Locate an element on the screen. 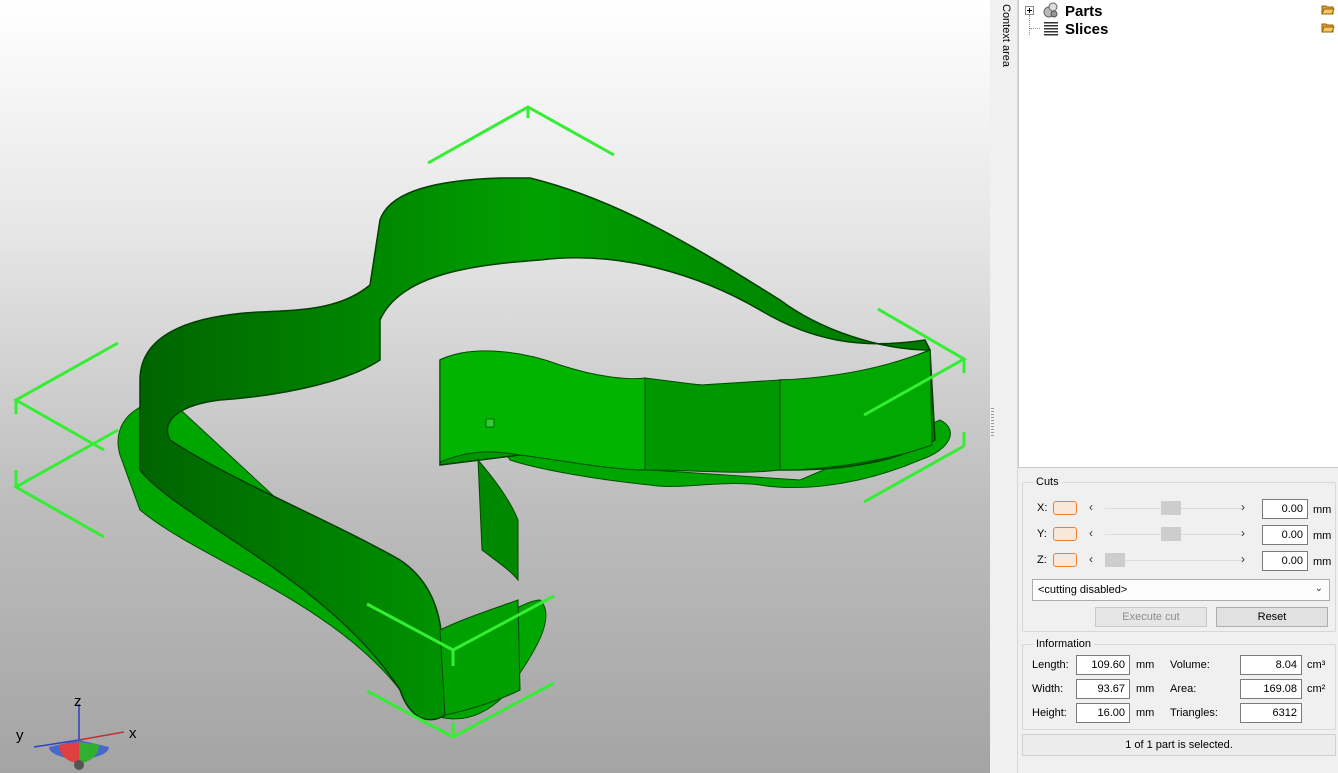  cut-row-y: Y: ‹ › 0.00 mm is located at coordinates (1185, 535).